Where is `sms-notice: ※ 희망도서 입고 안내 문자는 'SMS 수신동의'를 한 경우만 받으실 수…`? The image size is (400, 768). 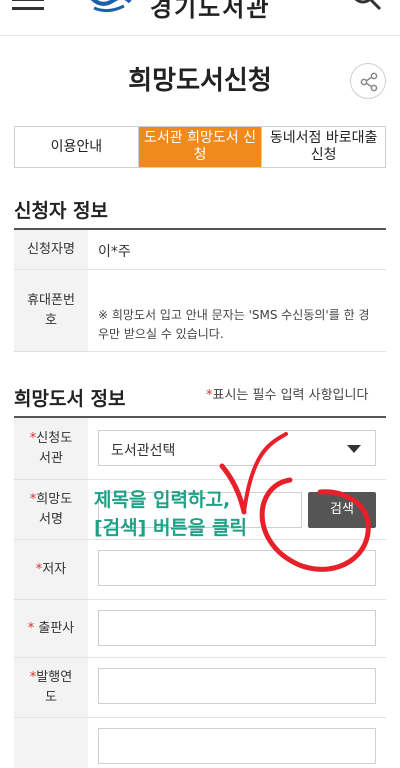 sms-notice: ※ 희망도서 입고 안내 문자는 'SMS 수신동의'를 한 경우만 받으실 수… is located at coordinates (234, 324).